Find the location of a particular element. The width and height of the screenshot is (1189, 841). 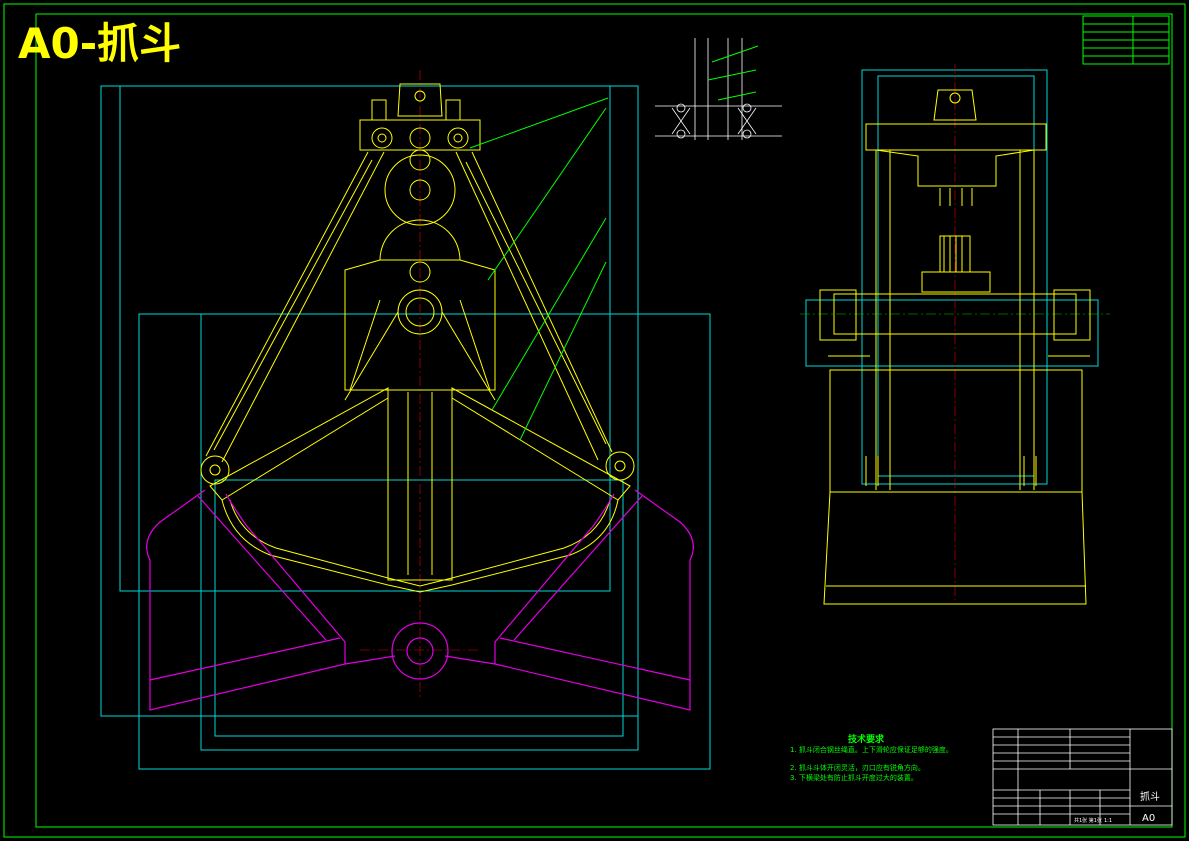

pin-right-top is located at coordinates (458, 138).